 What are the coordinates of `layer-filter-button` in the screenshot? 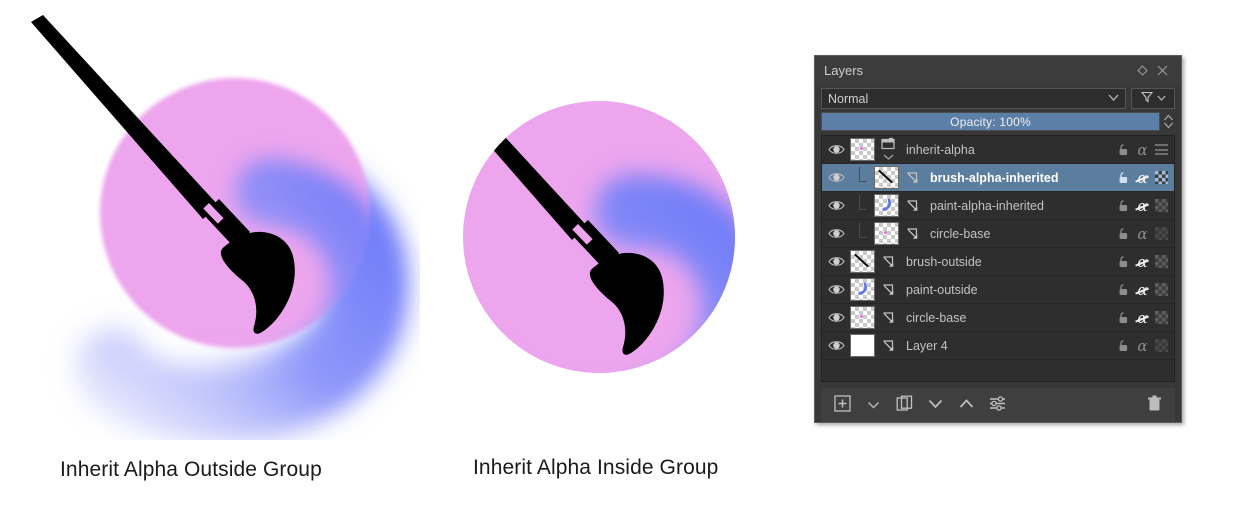 It's located at (1153, 98).